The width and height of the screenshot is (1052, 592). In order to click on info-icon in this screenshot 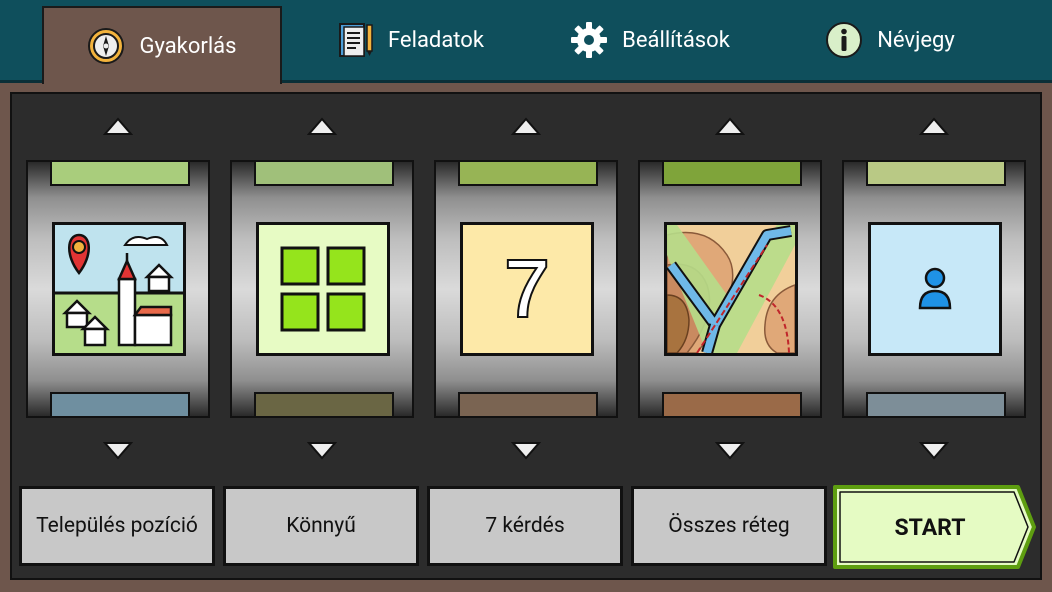, I will do `click(844, 40)`.